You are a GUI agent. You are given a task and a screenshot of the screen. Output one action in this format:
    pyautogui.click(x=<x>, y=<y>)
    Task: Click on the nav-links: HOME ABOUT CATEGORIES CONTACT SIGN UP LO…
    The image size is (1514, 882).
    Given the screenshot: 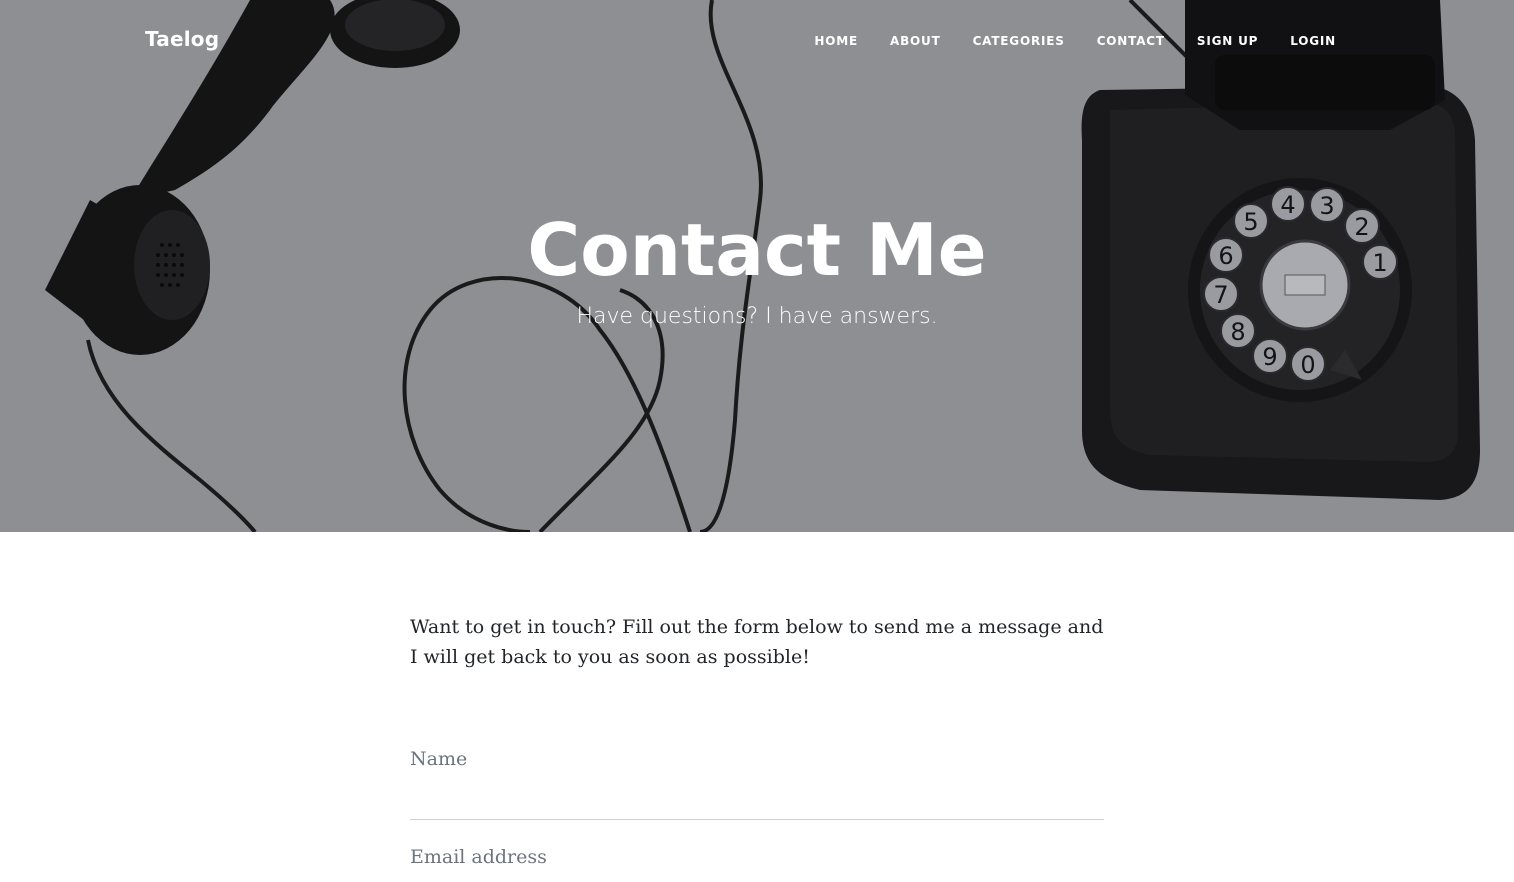 What is the action you would take?
    pyautogui.click(x=1075, y=41)
    